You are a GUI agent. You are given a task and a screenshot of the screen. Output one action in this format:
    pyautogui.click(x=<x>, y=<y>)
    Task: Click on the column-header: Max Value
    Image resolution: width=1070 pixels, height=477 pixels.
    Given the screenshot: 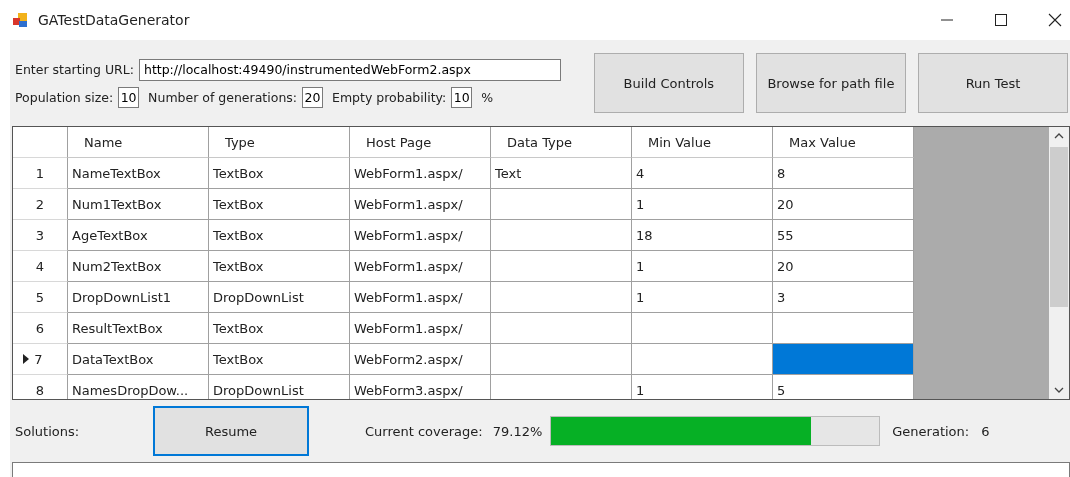 What is the action you would take?
    pyautogui.click(x=843, y=142)
    